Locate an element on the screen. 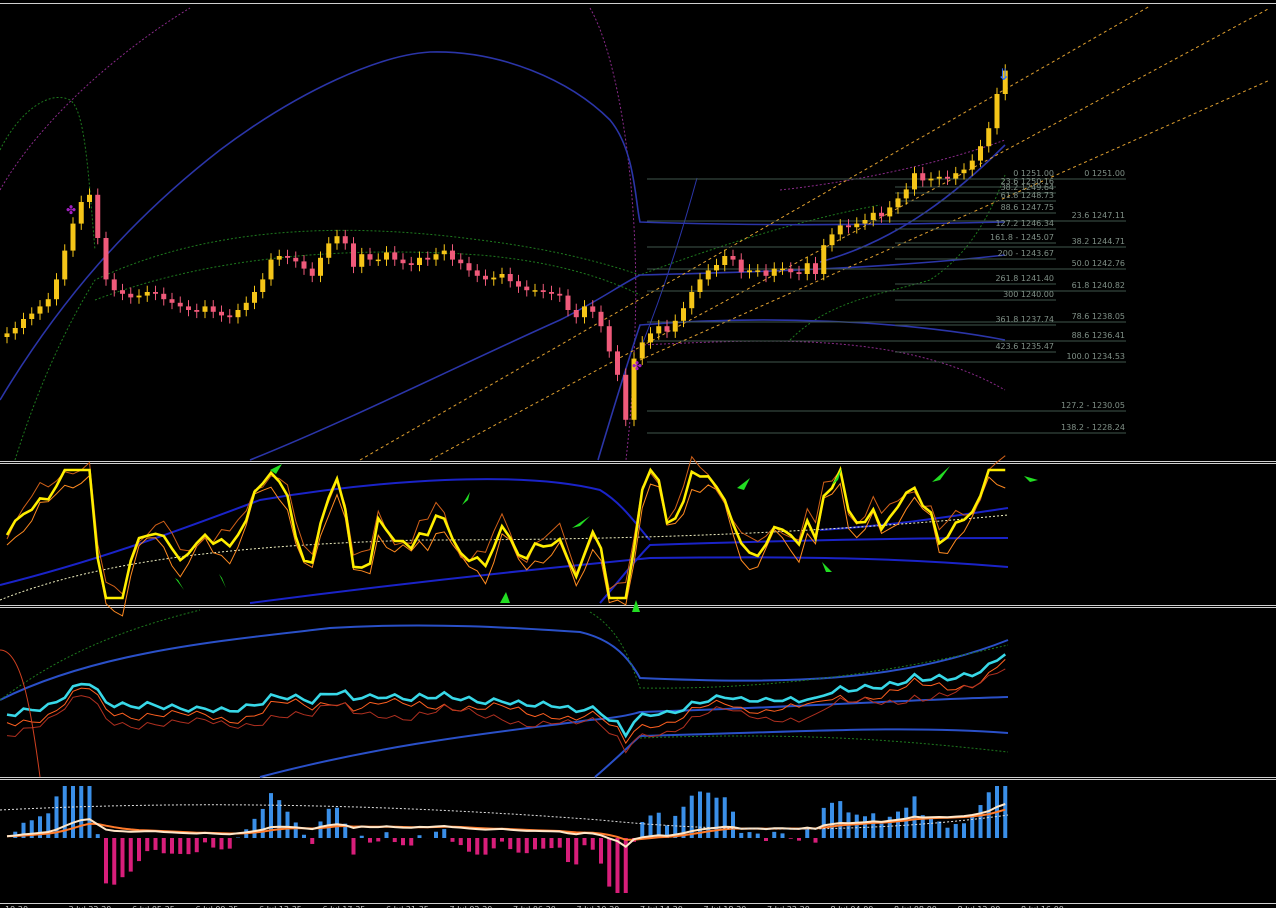  fib-label: 100.0 1234.53 is located at coordinates (1095, 356).